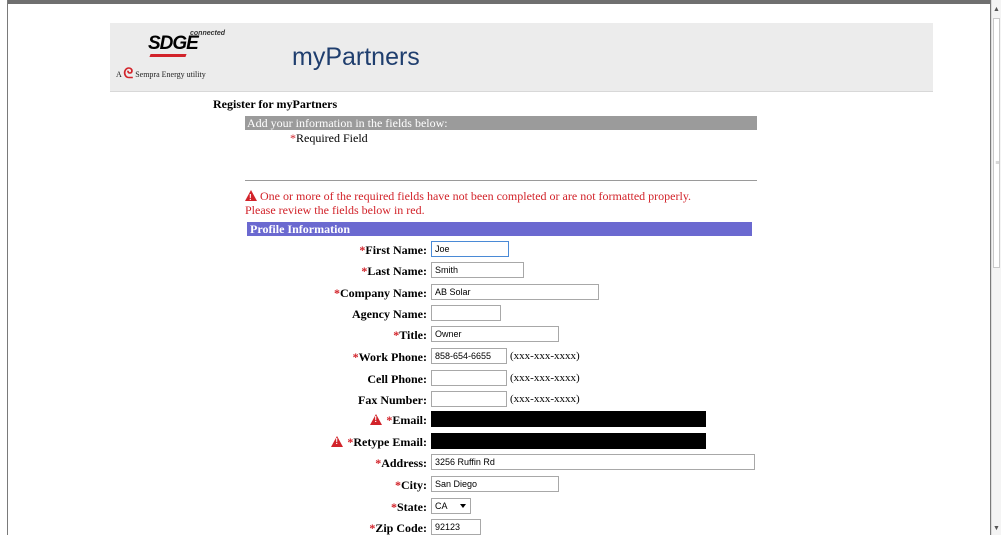 This screenshot has height=537, width=1001. I want to click on field-label-text: Company Name:, so click(383, 293).